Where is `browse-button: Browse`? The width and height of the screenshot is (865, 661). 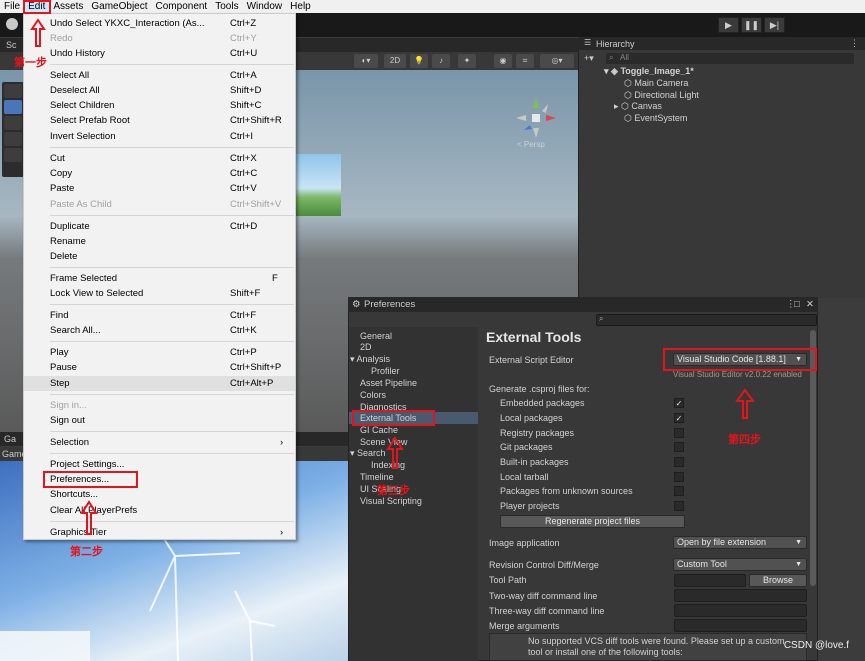
browse-button: Browse is located at coordinates (778, 580).